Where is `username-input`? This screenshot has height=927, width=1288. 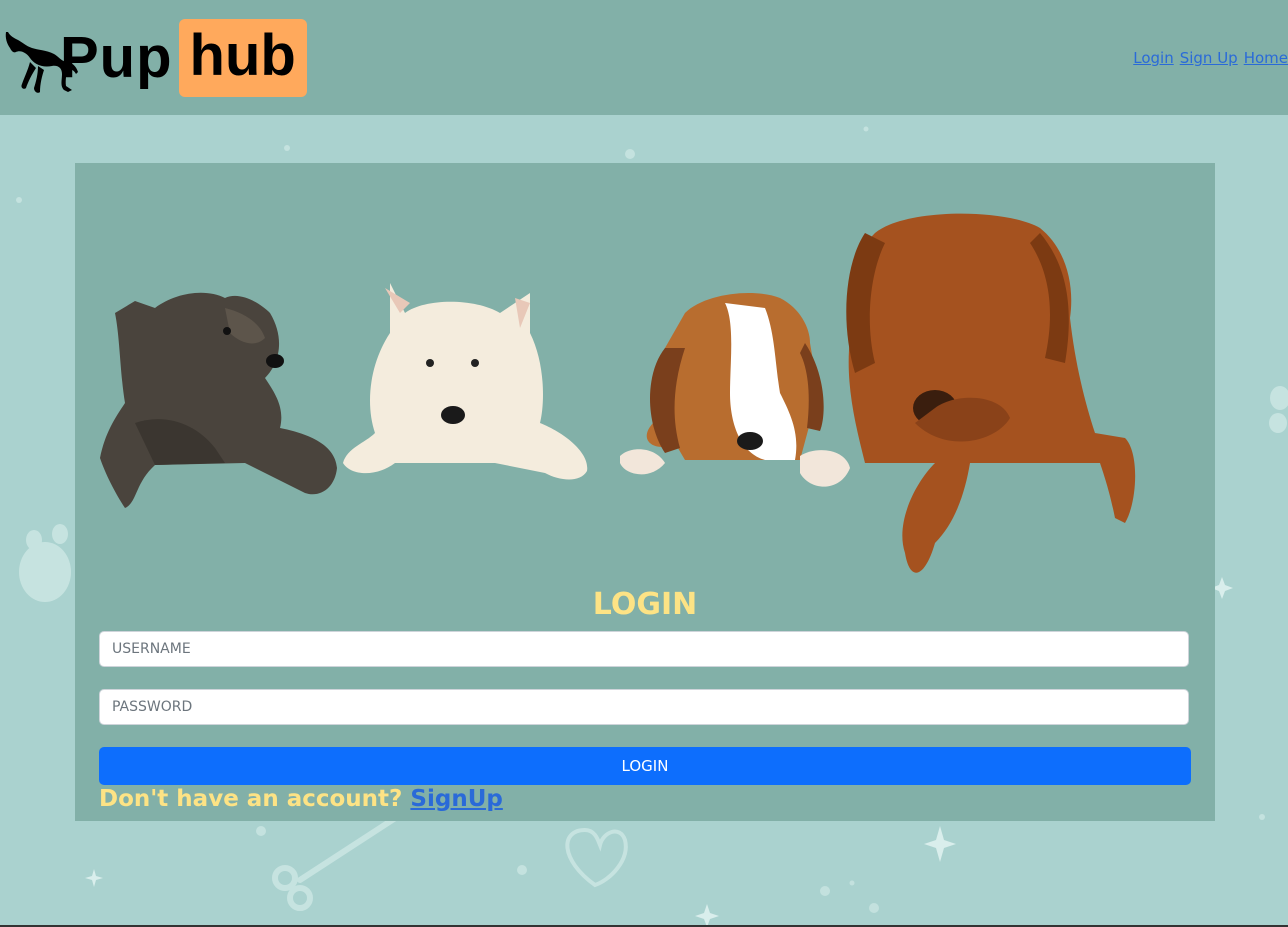 username-input is located at coordinates (644, 649).